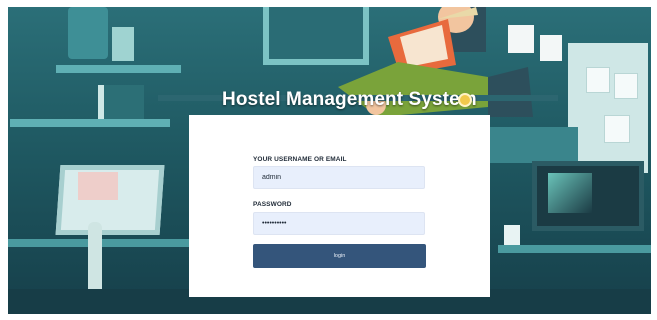 Image resolution: width=657 pixels, height=320 pixels. Describe the element at coordinates (465, 100) in the screenshot. I see `lamp-icon` at that location.